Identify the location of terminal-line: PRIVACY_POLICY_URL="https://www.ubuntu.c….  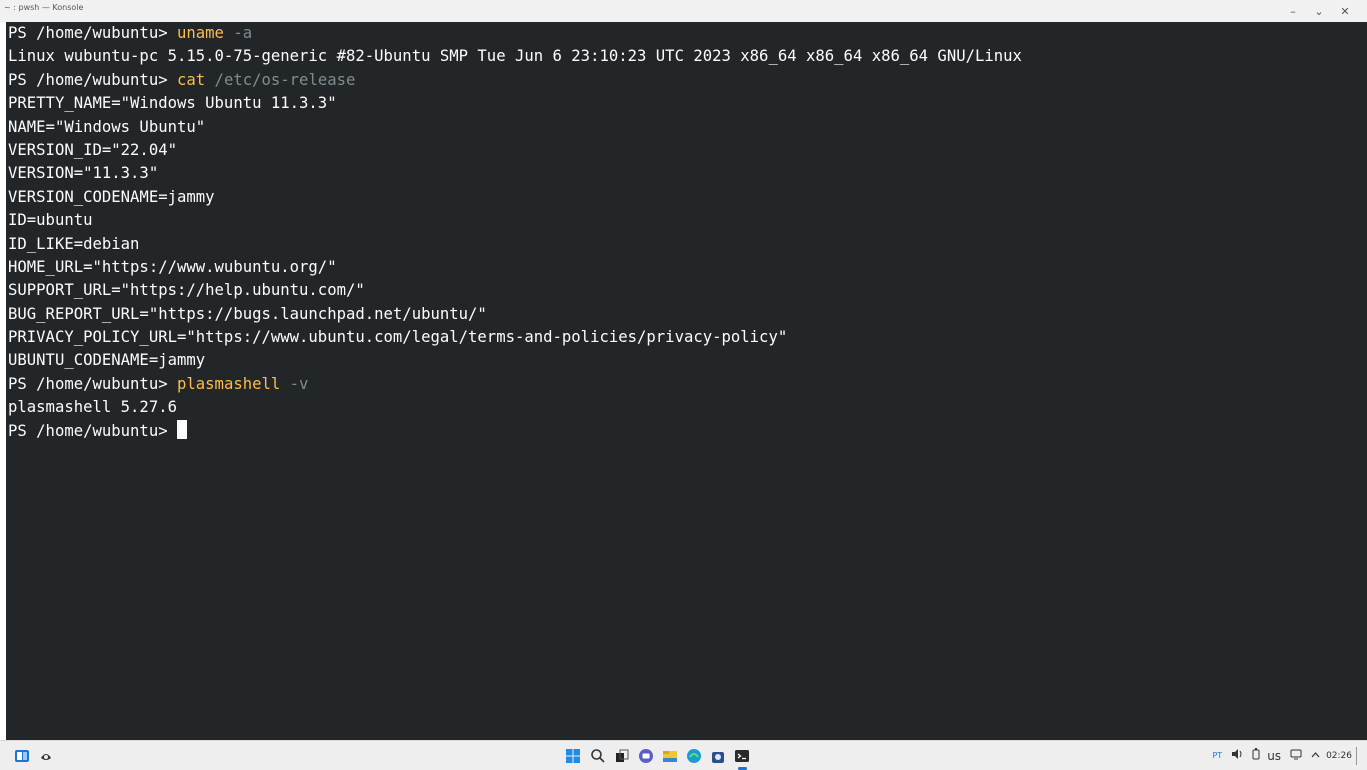
(686, 337).